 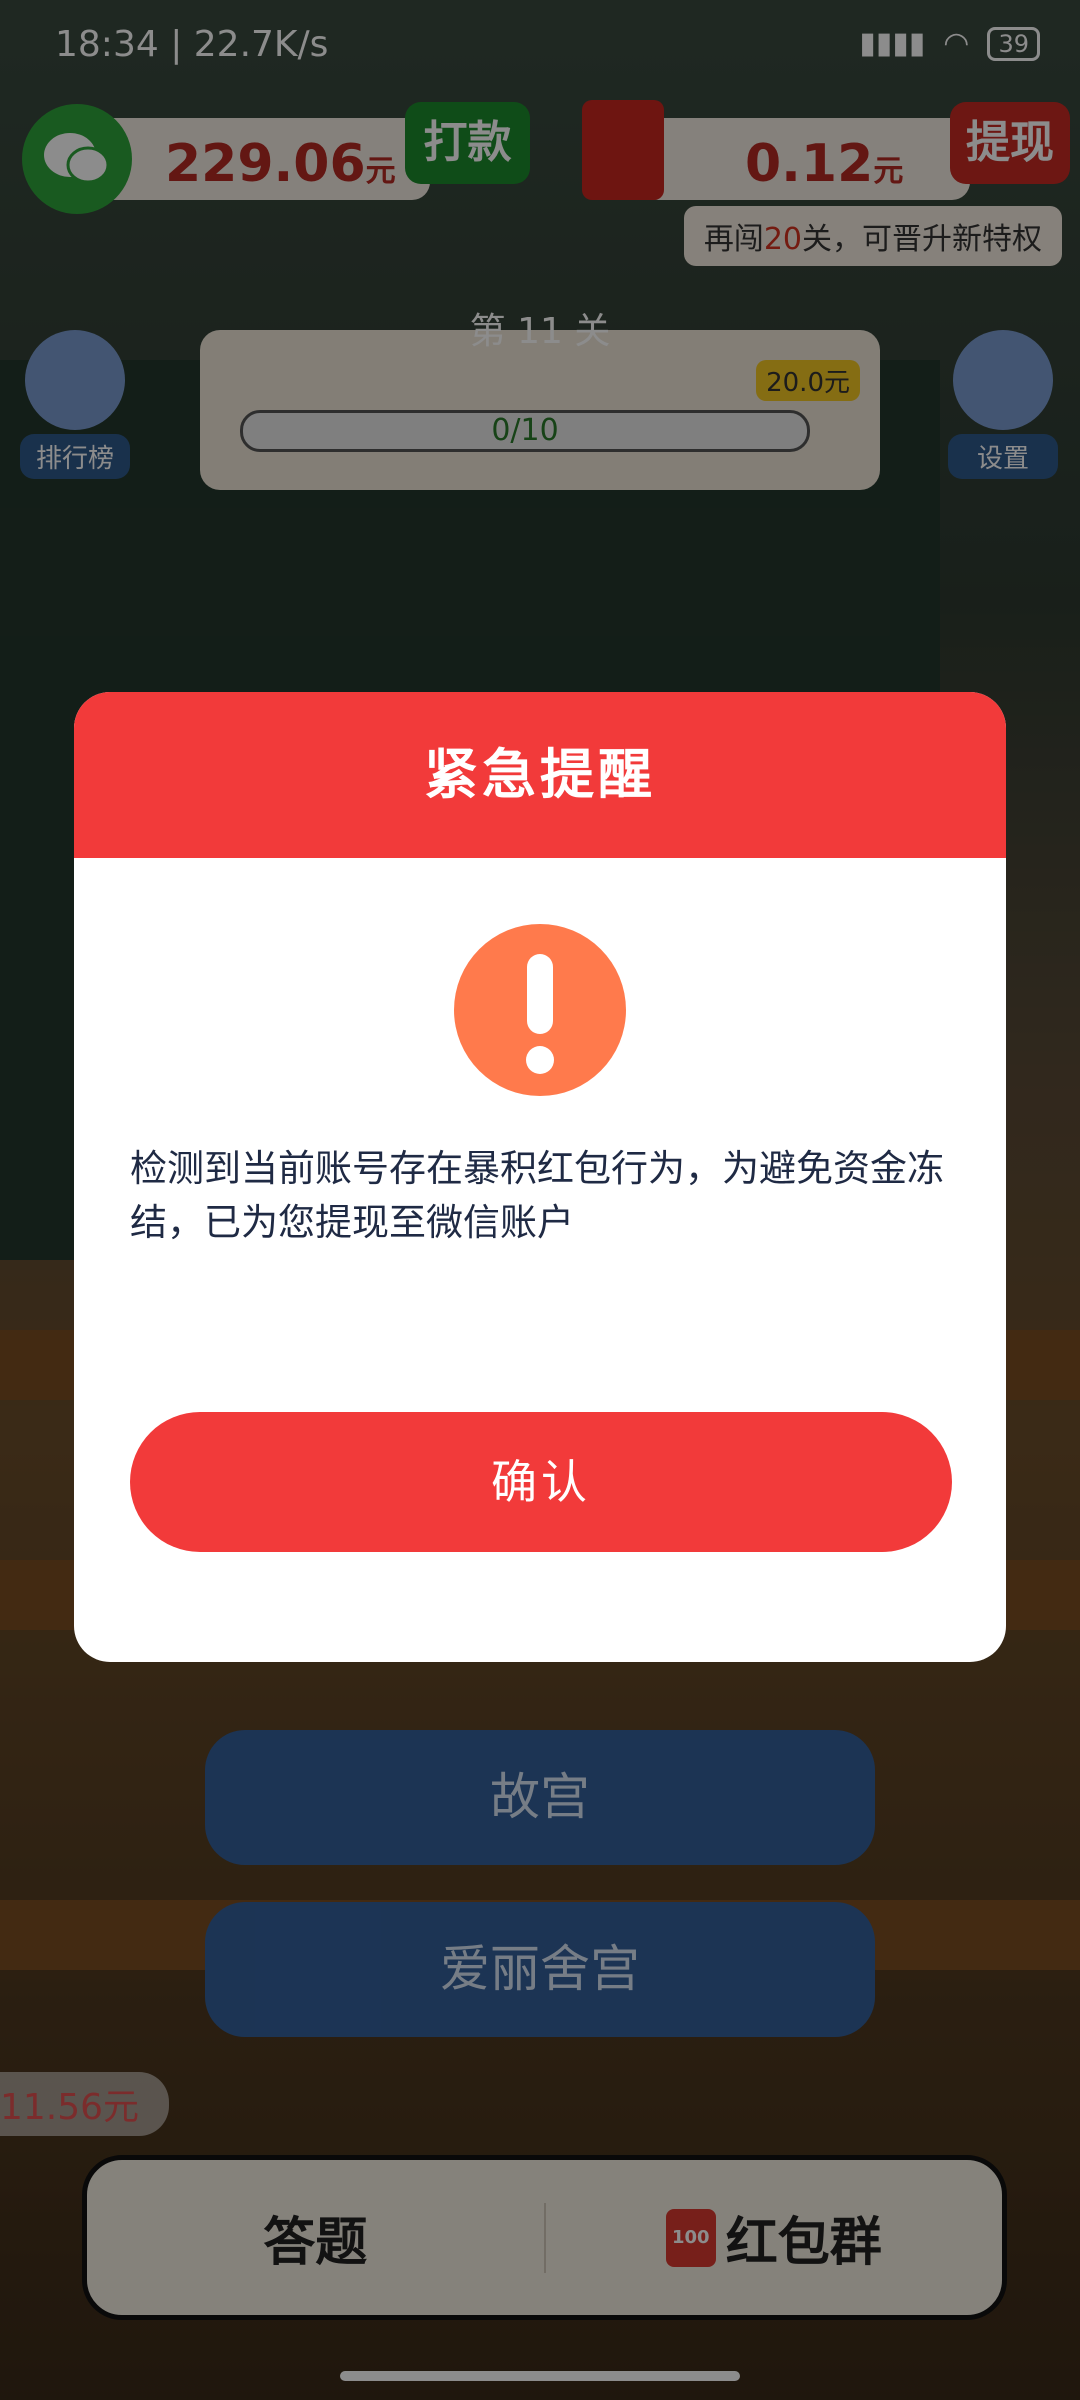 What do you see at coordinates (541, 1482) in the screenshot?
I see `confirm-button: 确认` at bounding box center [541, 1482].